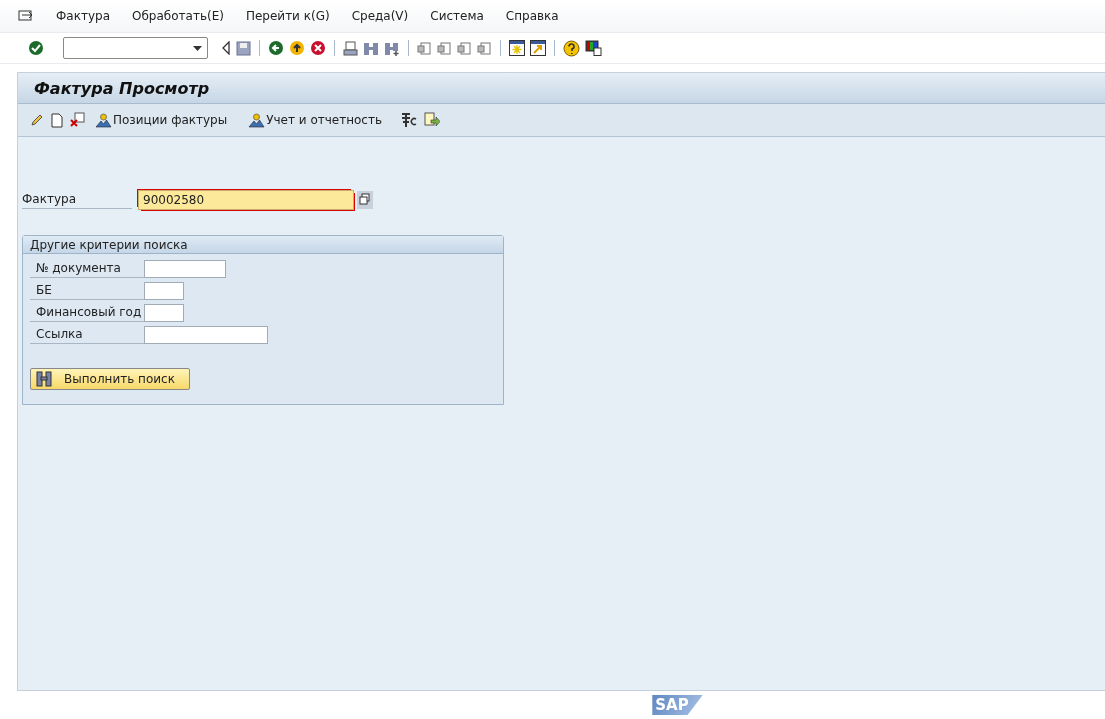  What do you see at coordinates (276, 48) in the screenshot?
I see `back-icon` at bounding box center [276, 48].